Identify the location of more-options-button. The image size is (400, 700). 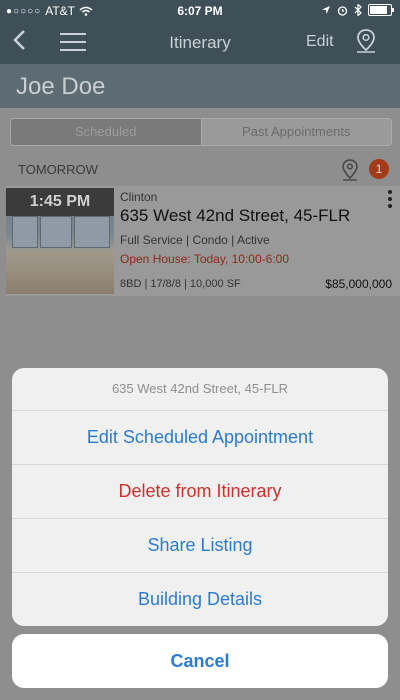
(390, 200).